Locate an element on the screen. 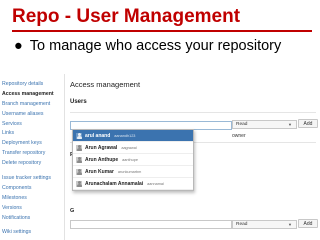 This screenshot has width=320, height=240. suggestion-item: arul anand aanandh123 is located at coordinates (133, 136).